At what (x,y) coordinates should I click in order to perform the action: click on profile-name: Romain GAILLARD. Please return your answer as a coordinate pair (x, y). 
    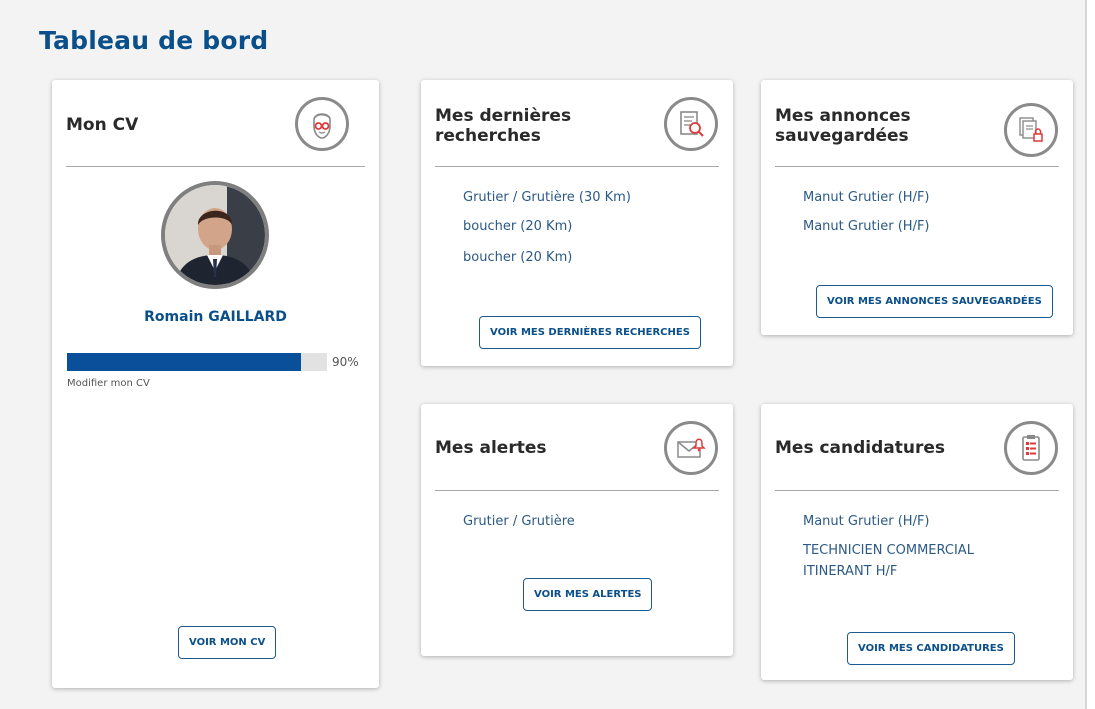
    Looking at the image, I should click on (215, 317).